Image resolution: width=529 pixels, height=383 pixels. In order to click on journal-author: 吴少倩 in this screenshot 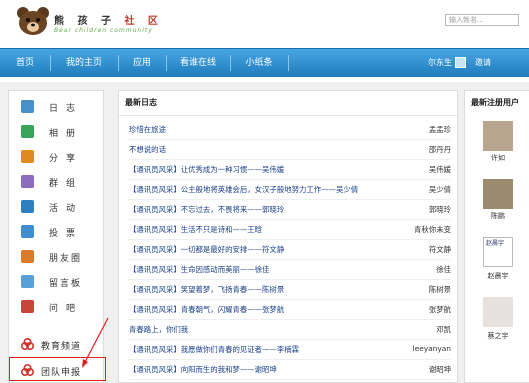, I will do `click(440, 189)`.